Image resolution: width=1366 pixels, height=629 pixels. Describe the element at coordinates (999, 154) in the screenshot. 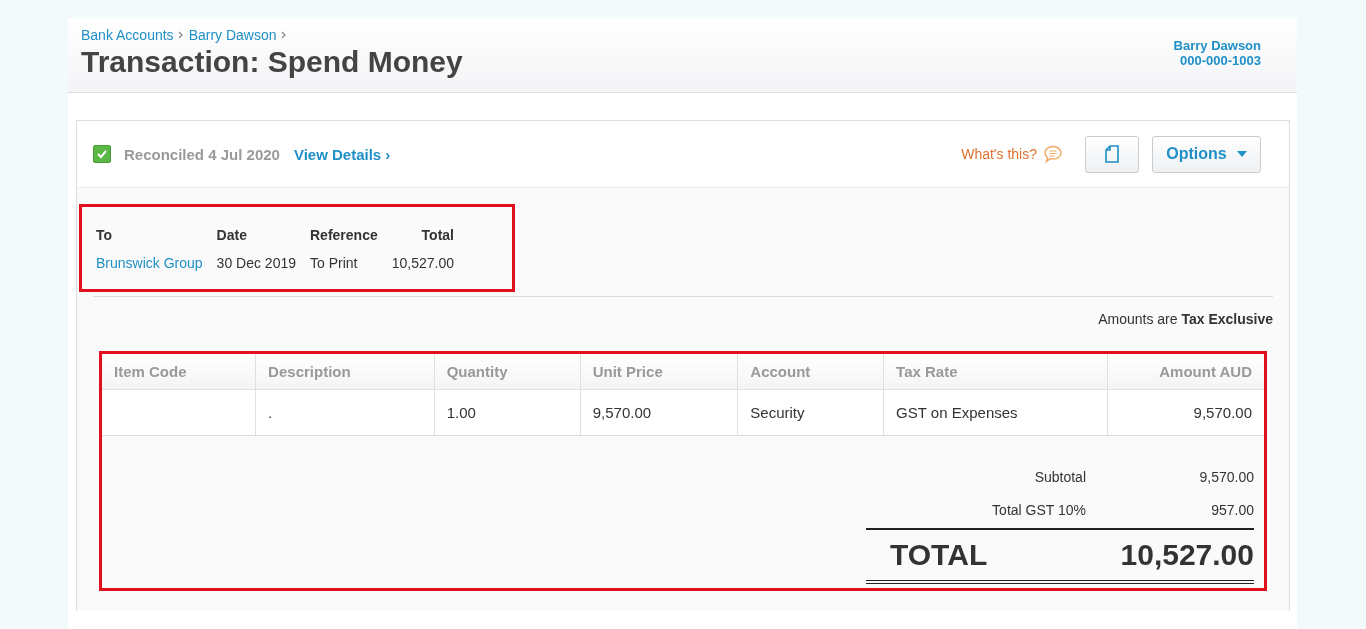

I see `whats-this-link: What's this?` at that location.